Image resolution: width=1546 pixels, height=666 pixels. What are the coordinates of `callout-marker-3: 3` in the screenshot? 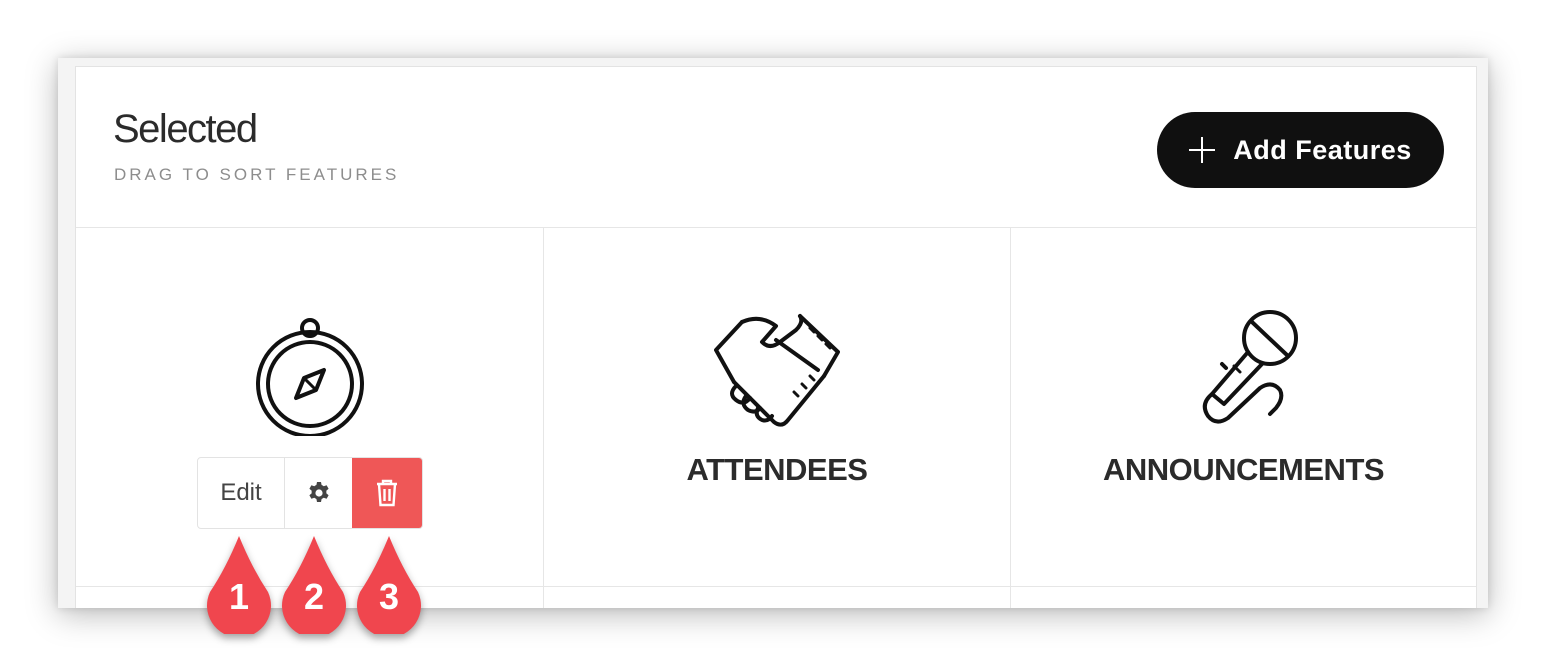 It's located at (389, 586).